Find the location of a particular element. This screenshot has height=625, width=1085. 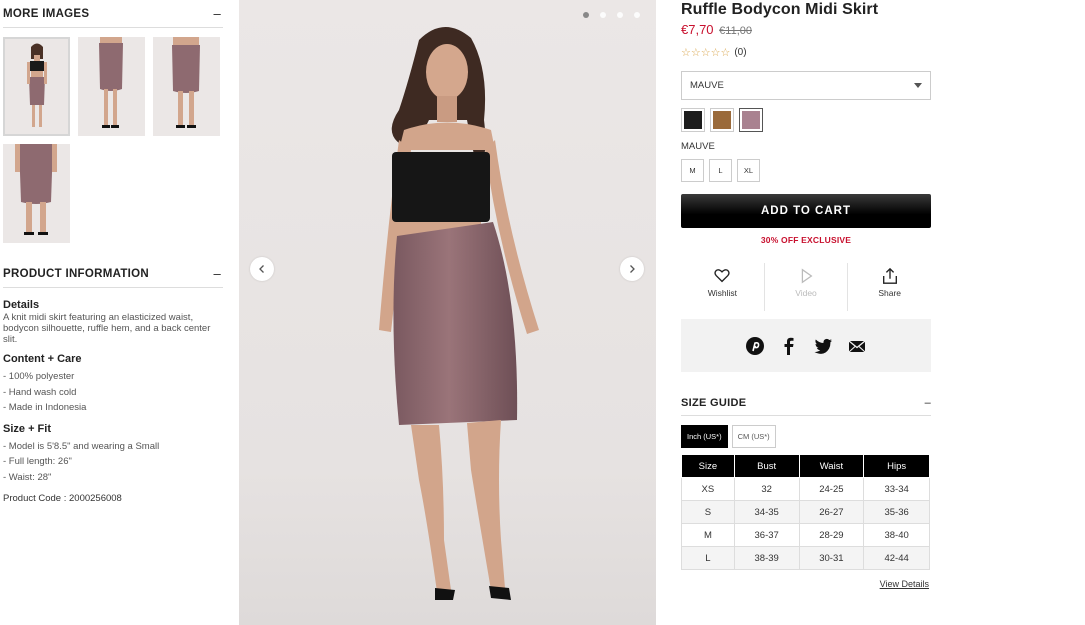

share-icon is located at coordinates (889, 275).